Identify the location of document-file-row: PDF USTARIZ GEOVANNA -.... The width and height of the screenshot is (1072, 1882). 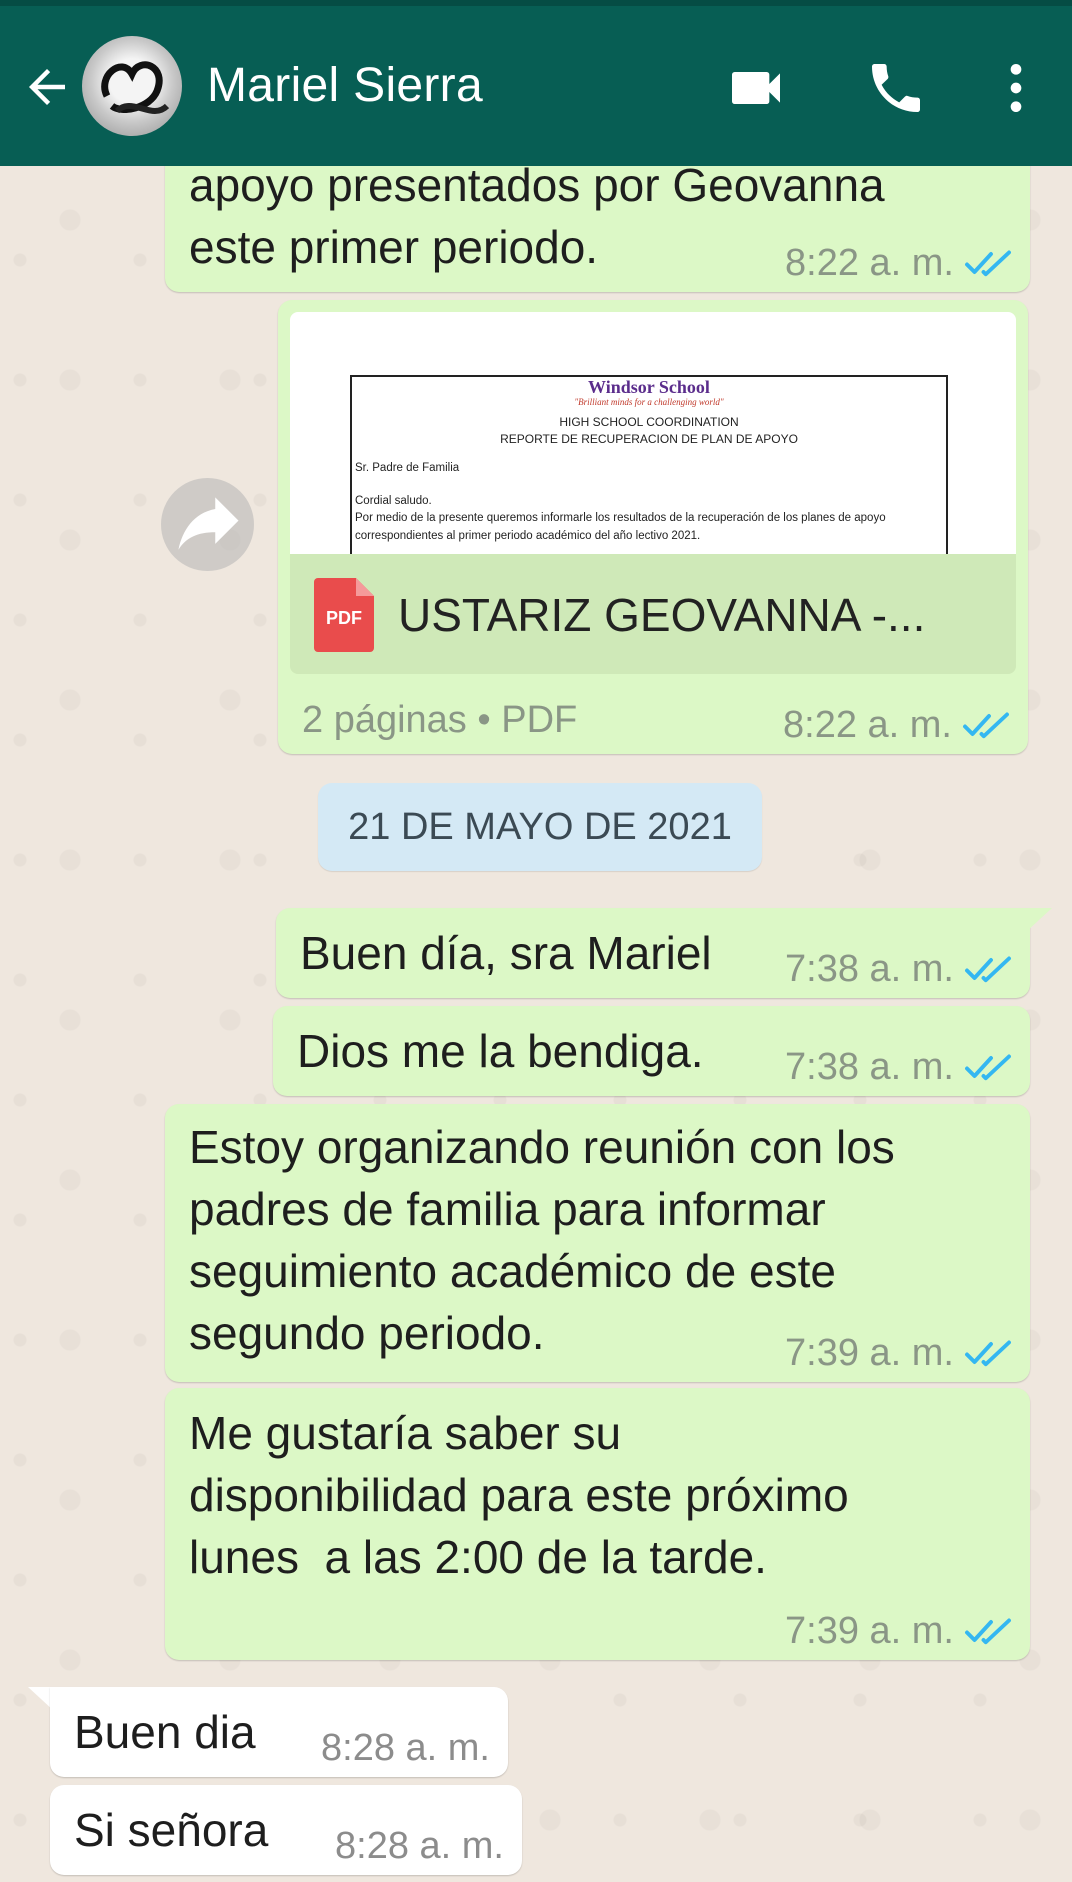
(653, 614).